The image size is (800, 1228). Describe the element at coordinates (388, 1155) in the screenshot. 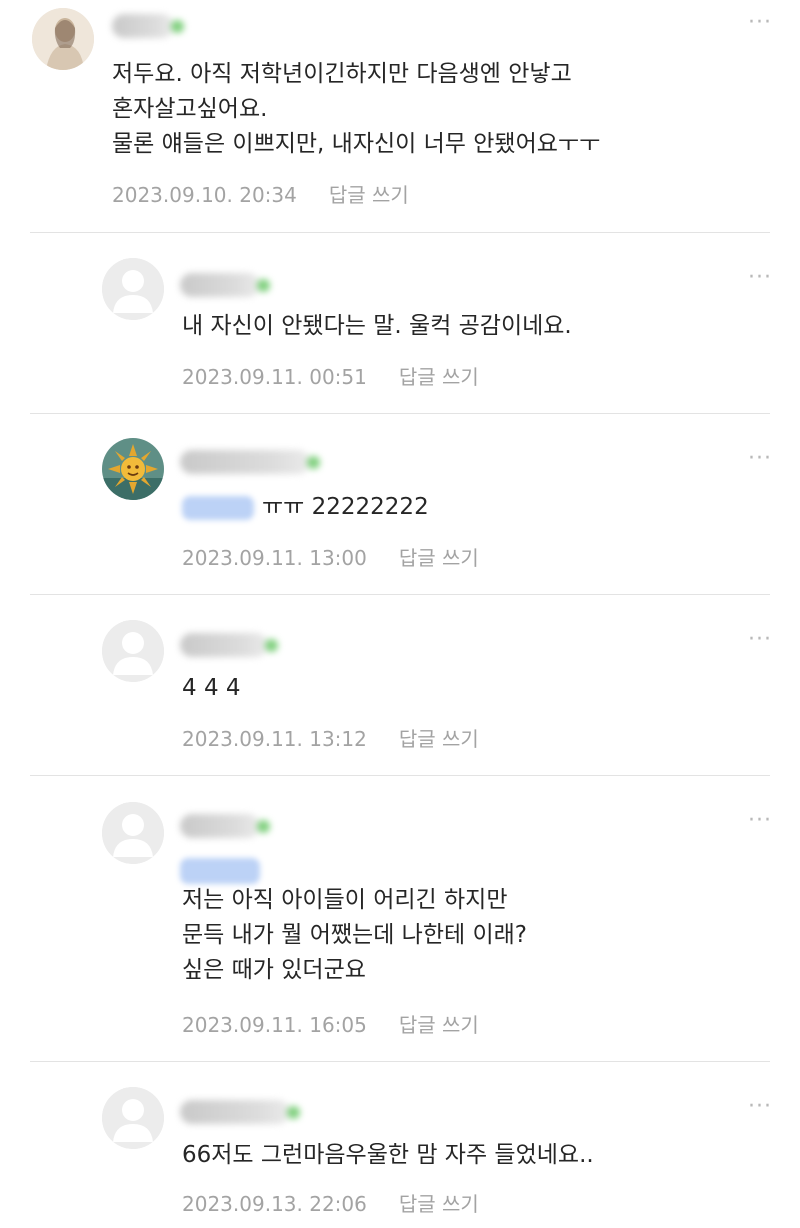

I see `comment-text: 66저도 그런마음우울한 맘 자주 들었네요..` at that location.